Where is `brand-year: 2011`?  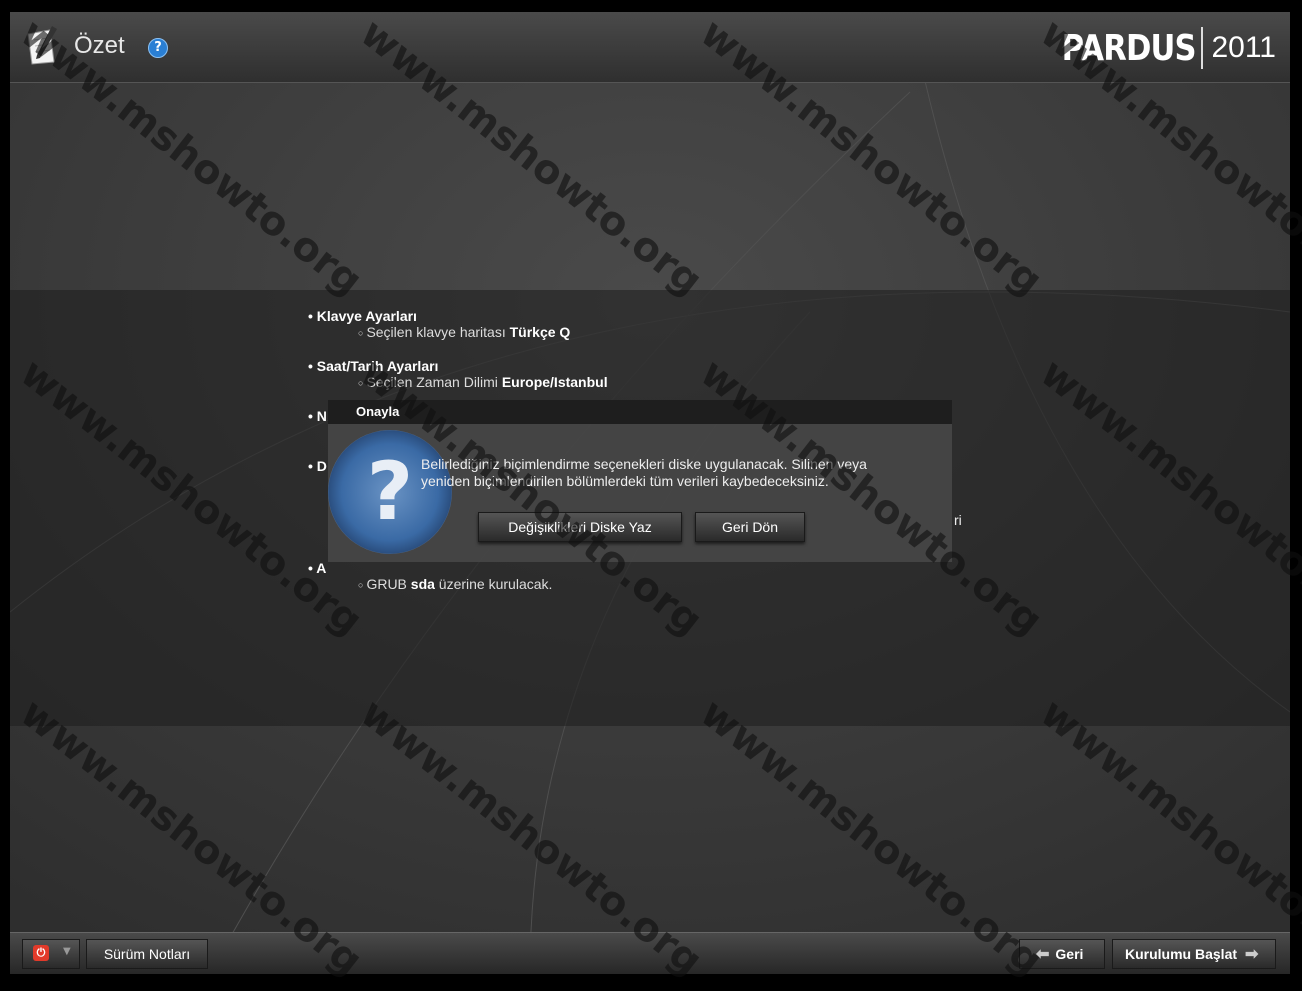 brand-year: 2011 is located at coordinates (1243, 47).